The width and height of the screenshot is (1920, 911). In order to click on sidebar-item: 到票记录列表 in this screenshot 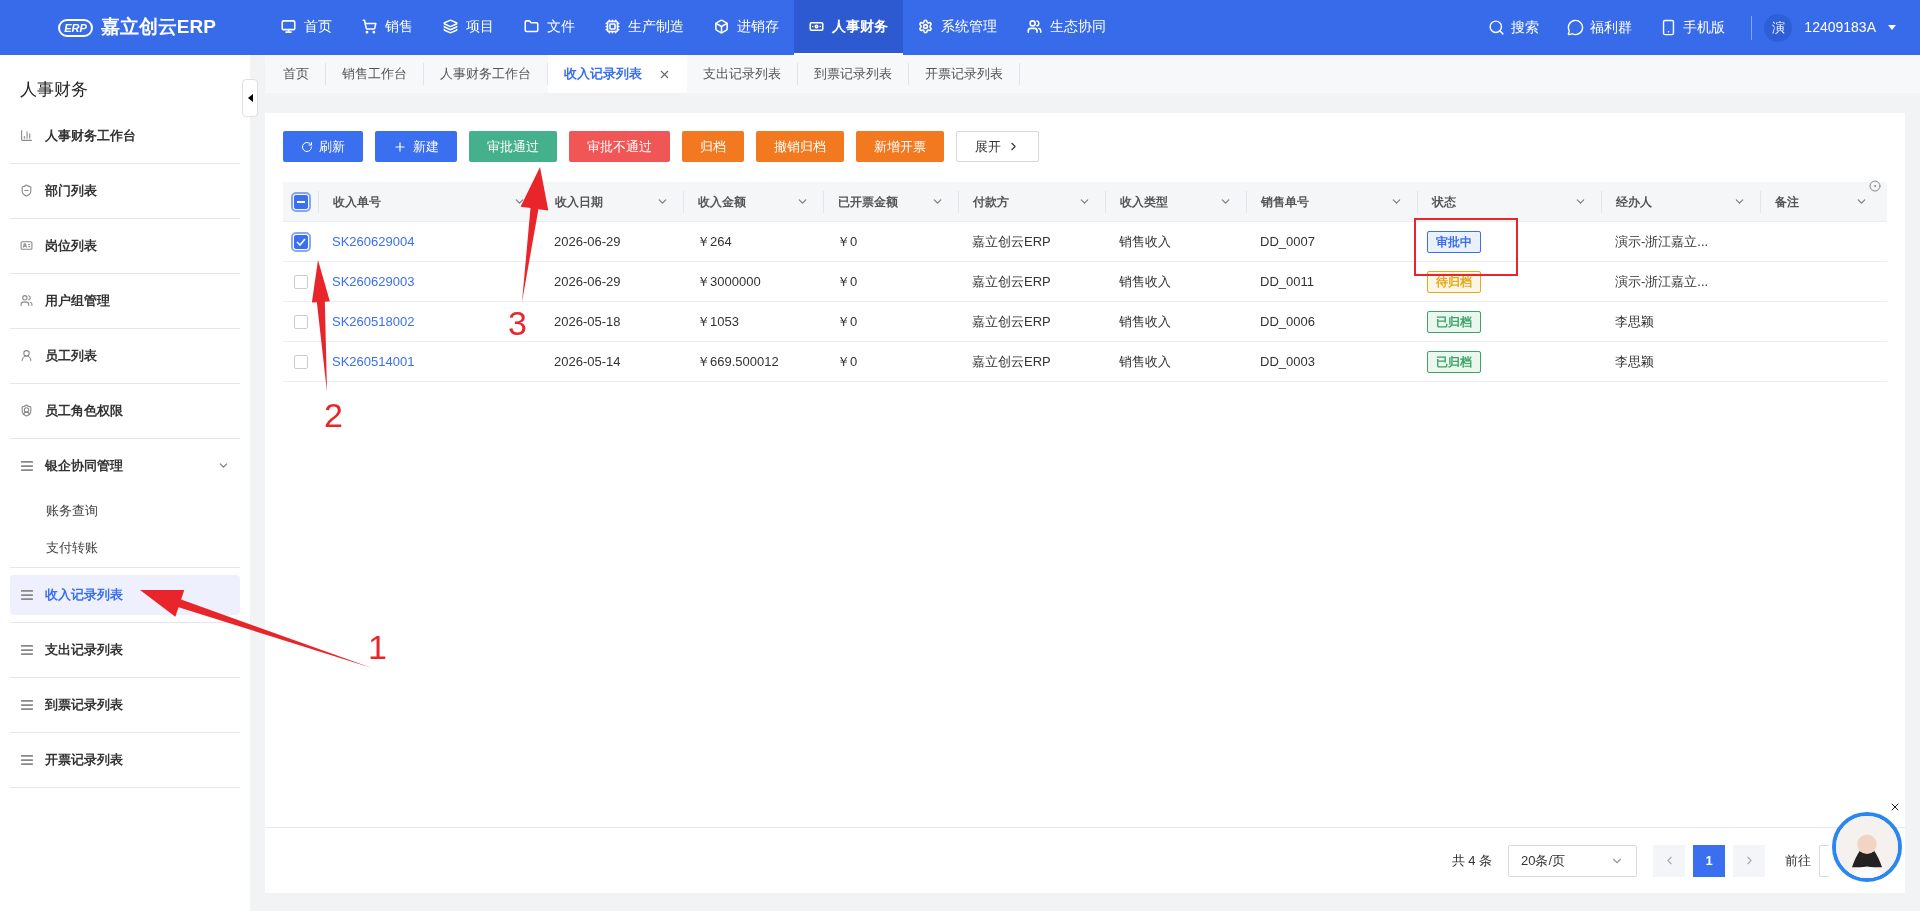, I will do `click(125, 704)`.